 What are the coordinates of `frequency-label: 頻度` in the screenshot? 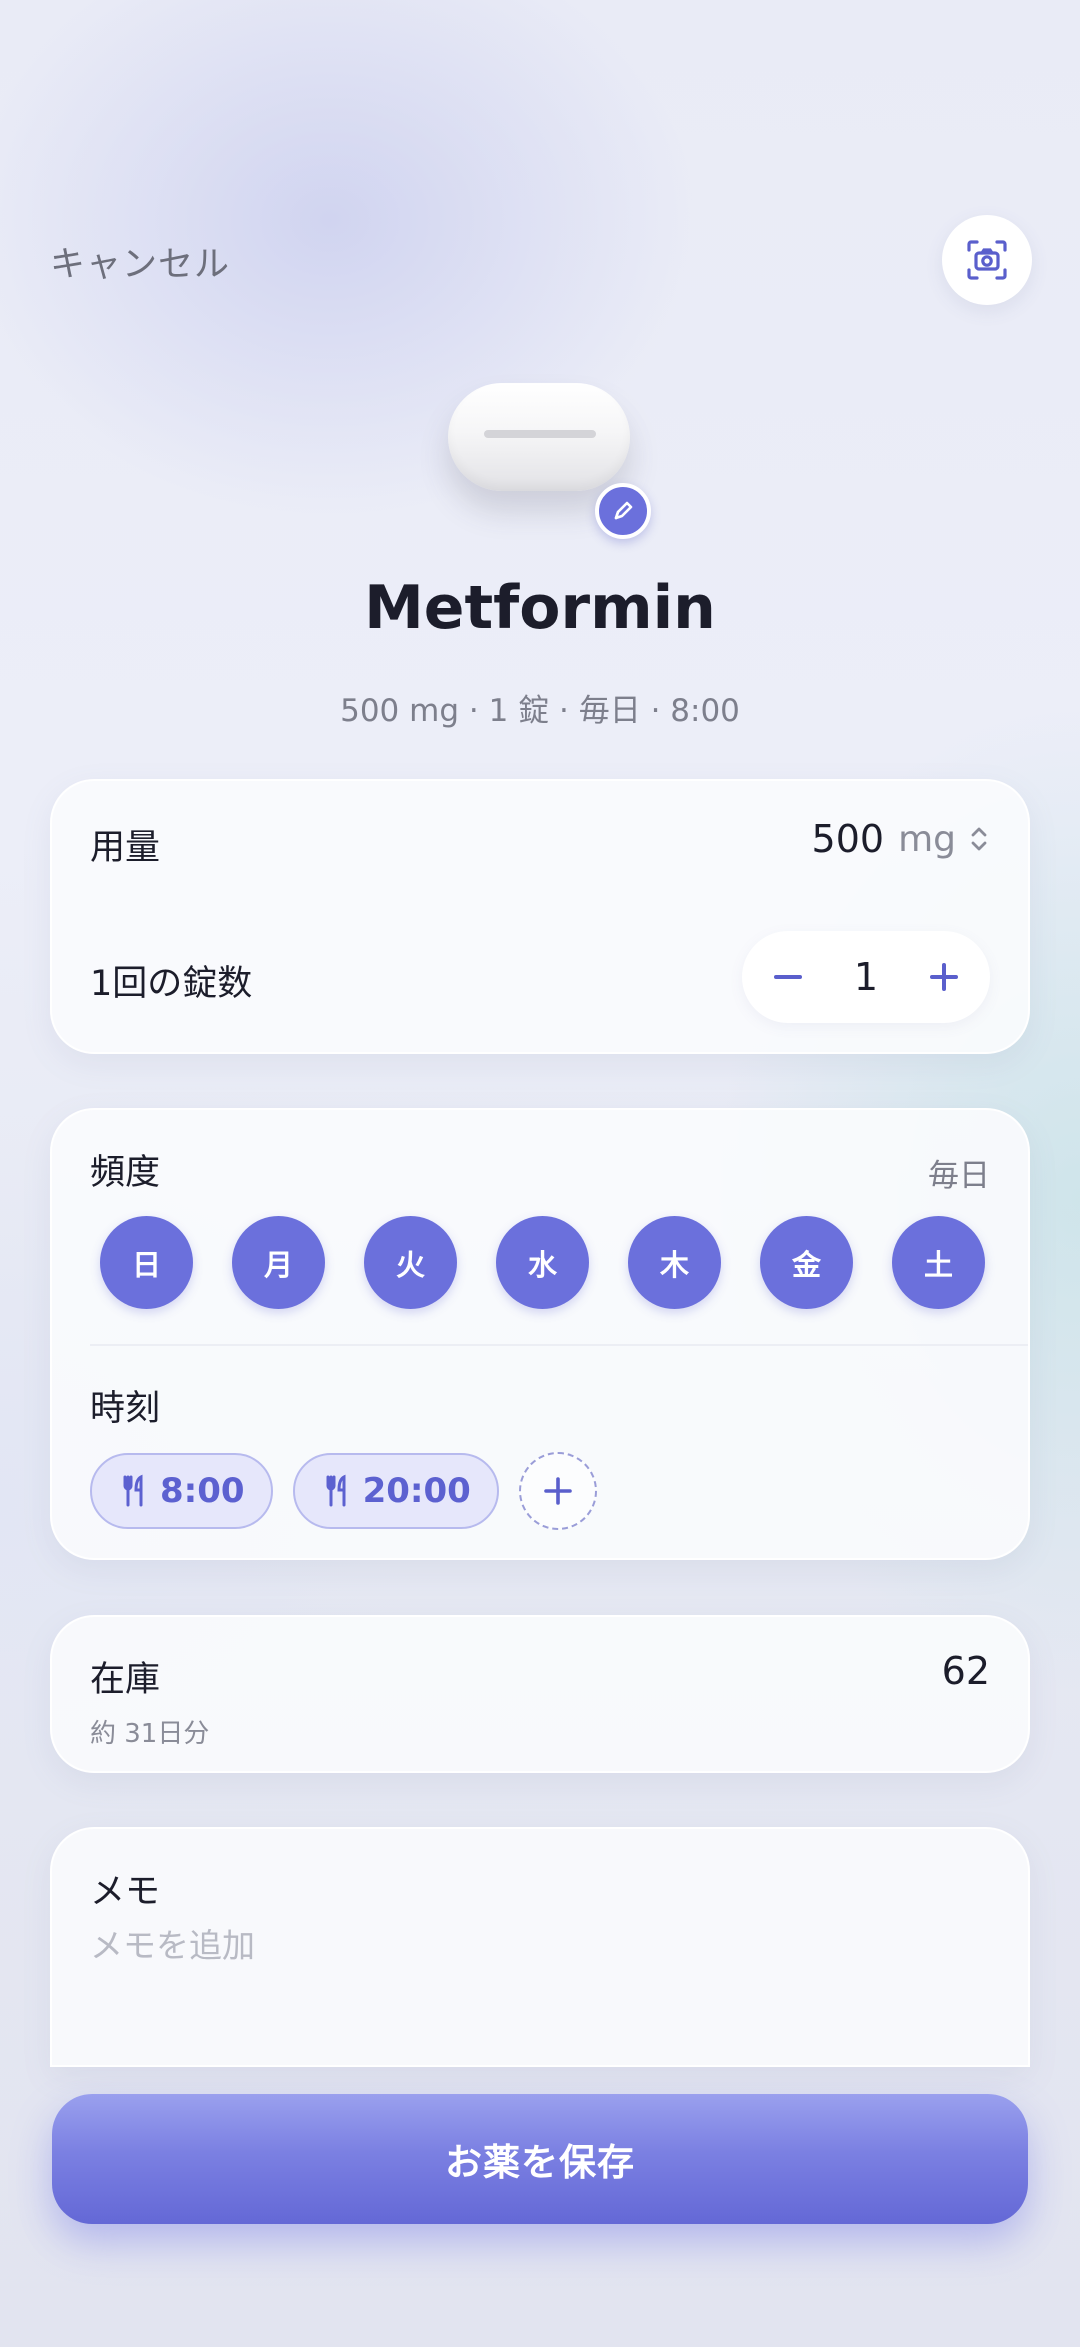 It's located at (125, 1173).